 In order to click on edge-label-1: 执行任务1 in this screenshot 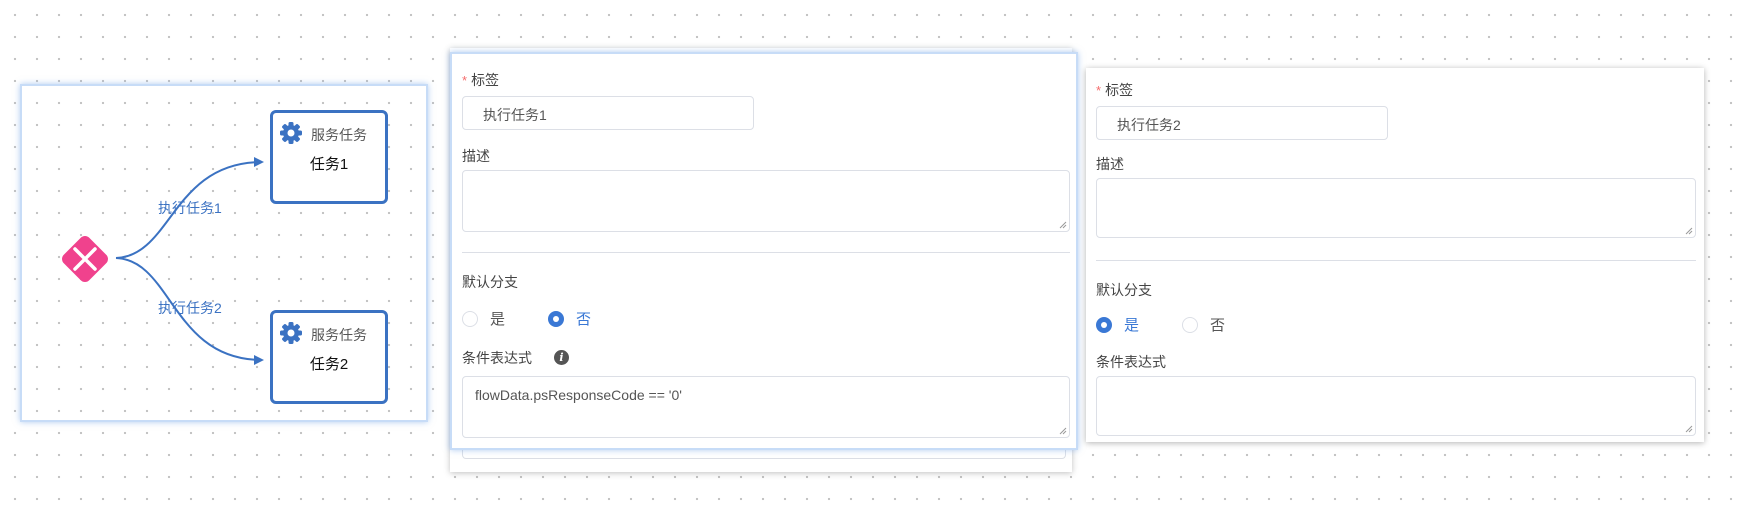, I will do `click(190, 208)`.